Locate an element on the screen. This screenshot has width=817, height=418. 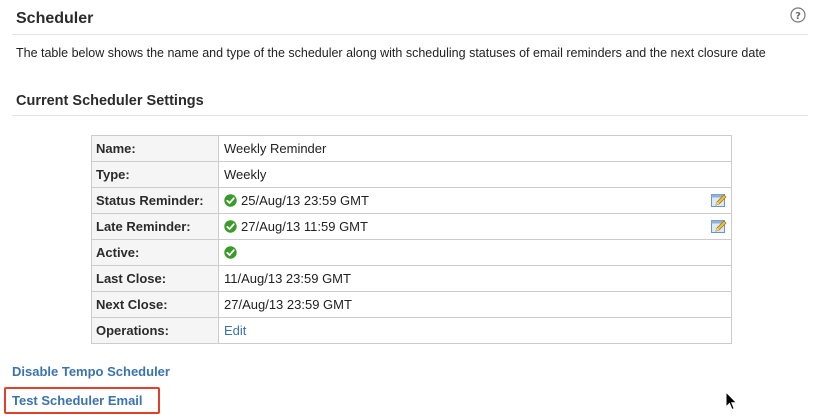
row-label: Next Close: is located at coordinates (155, 304).